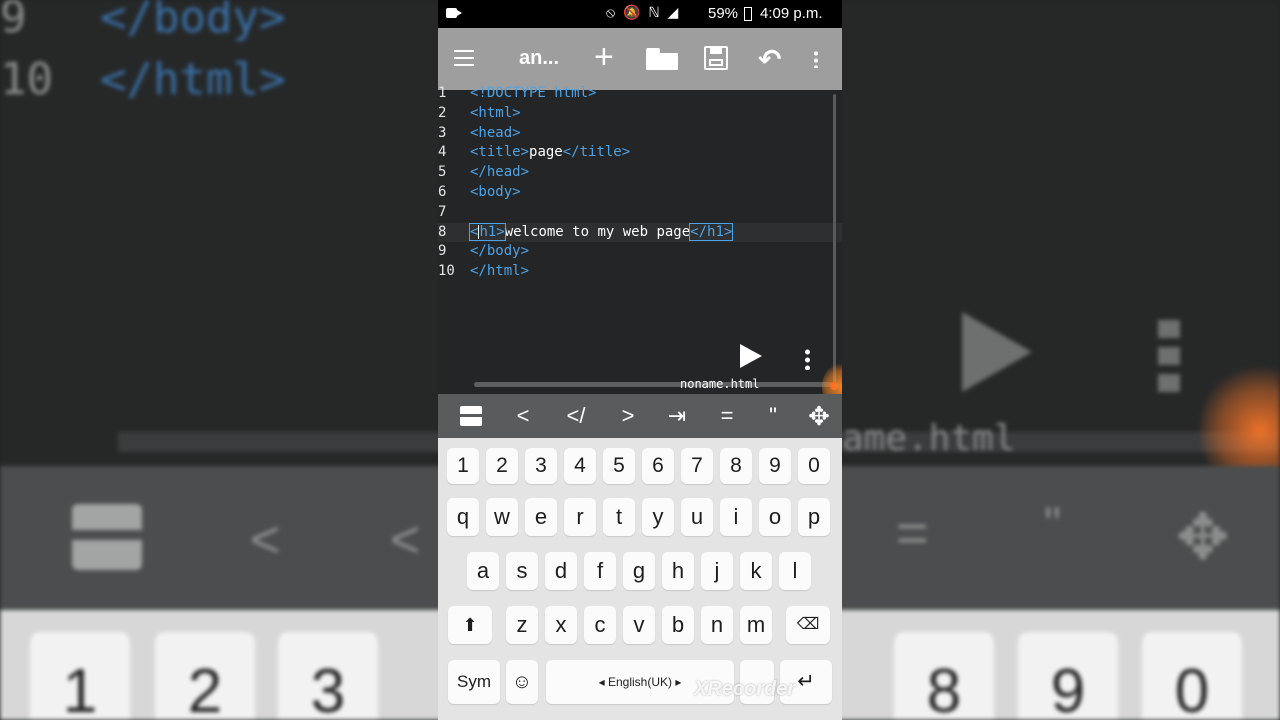  Describe the element at coordinates (640, 114) in the screenshot. I see `code-line: 2 <html>` at that location.